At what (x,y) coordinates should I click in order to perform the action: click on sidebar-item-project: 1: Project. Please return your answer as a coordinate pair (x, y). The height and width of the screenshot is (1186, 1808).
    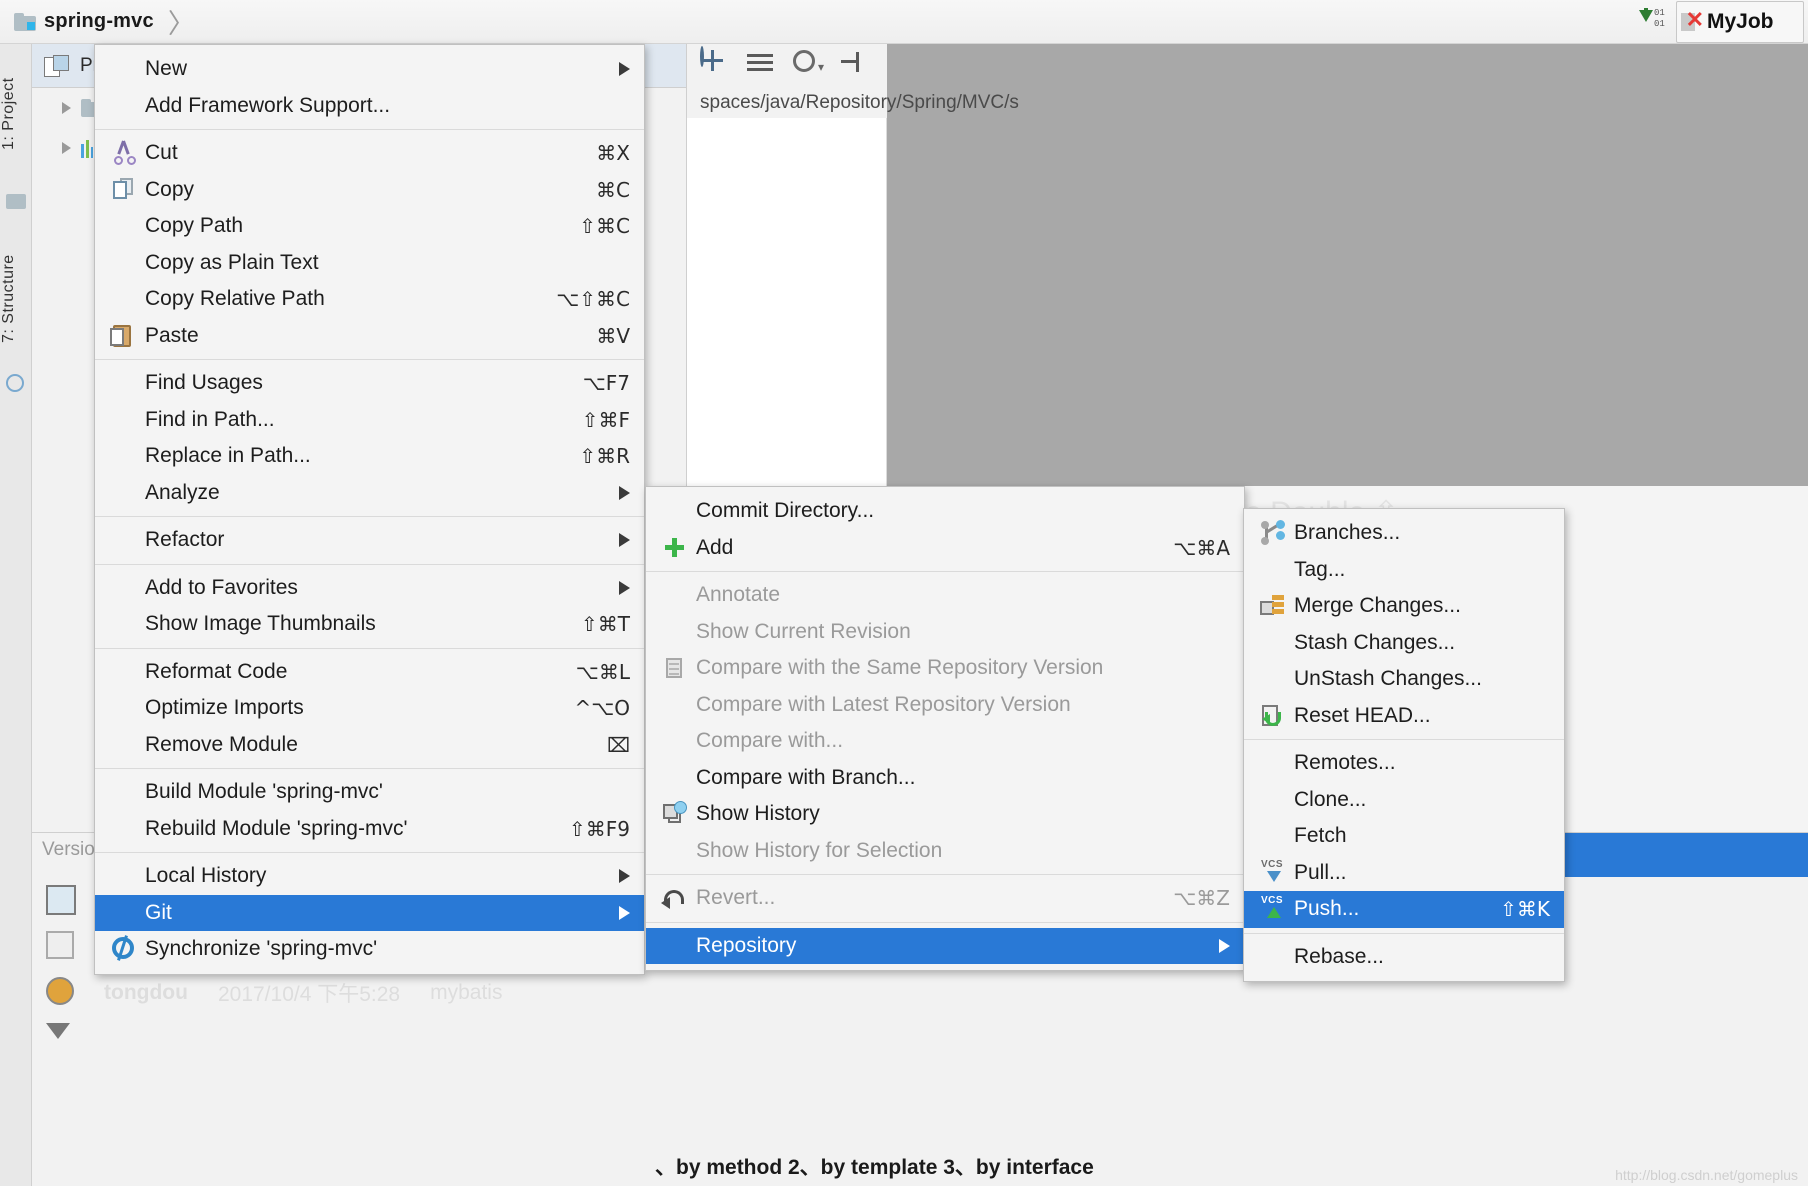
    Looking at the image, I should click on (16, 114).